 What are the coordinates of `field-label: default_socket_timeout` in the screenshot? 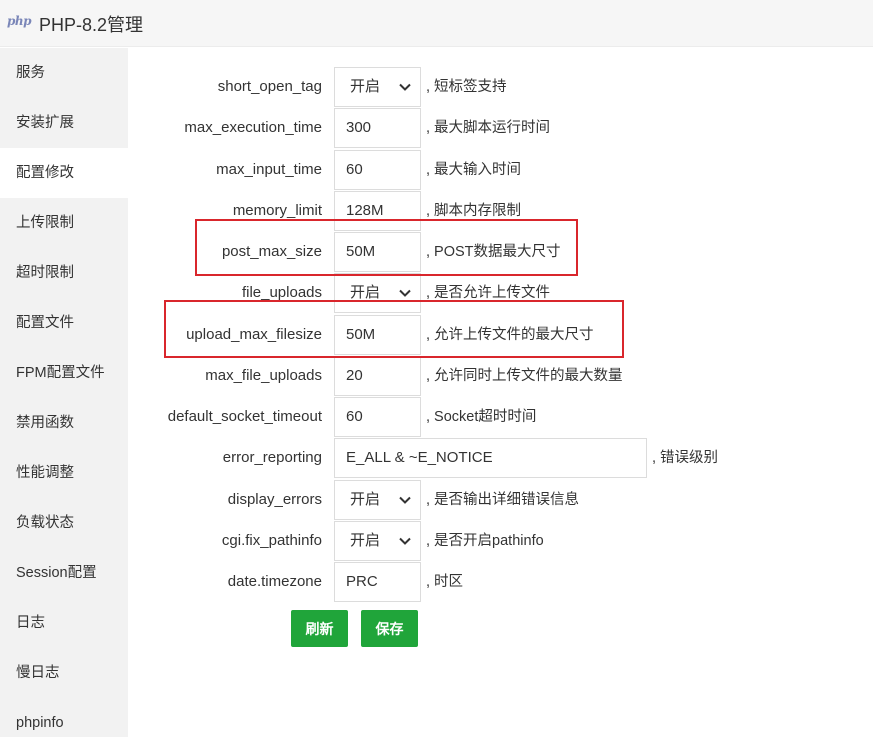 It's located at (244, 416).